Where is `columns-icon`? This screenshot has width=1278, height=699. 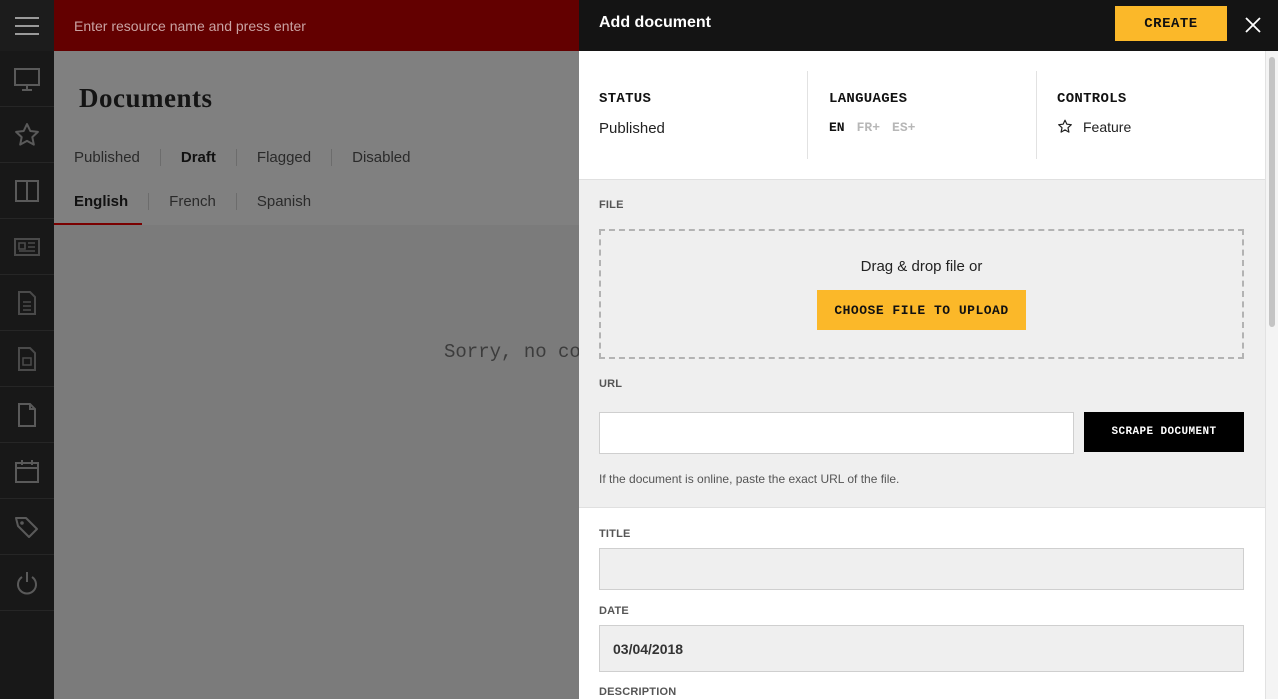 columns-icon is located at coordinates (27, 190).